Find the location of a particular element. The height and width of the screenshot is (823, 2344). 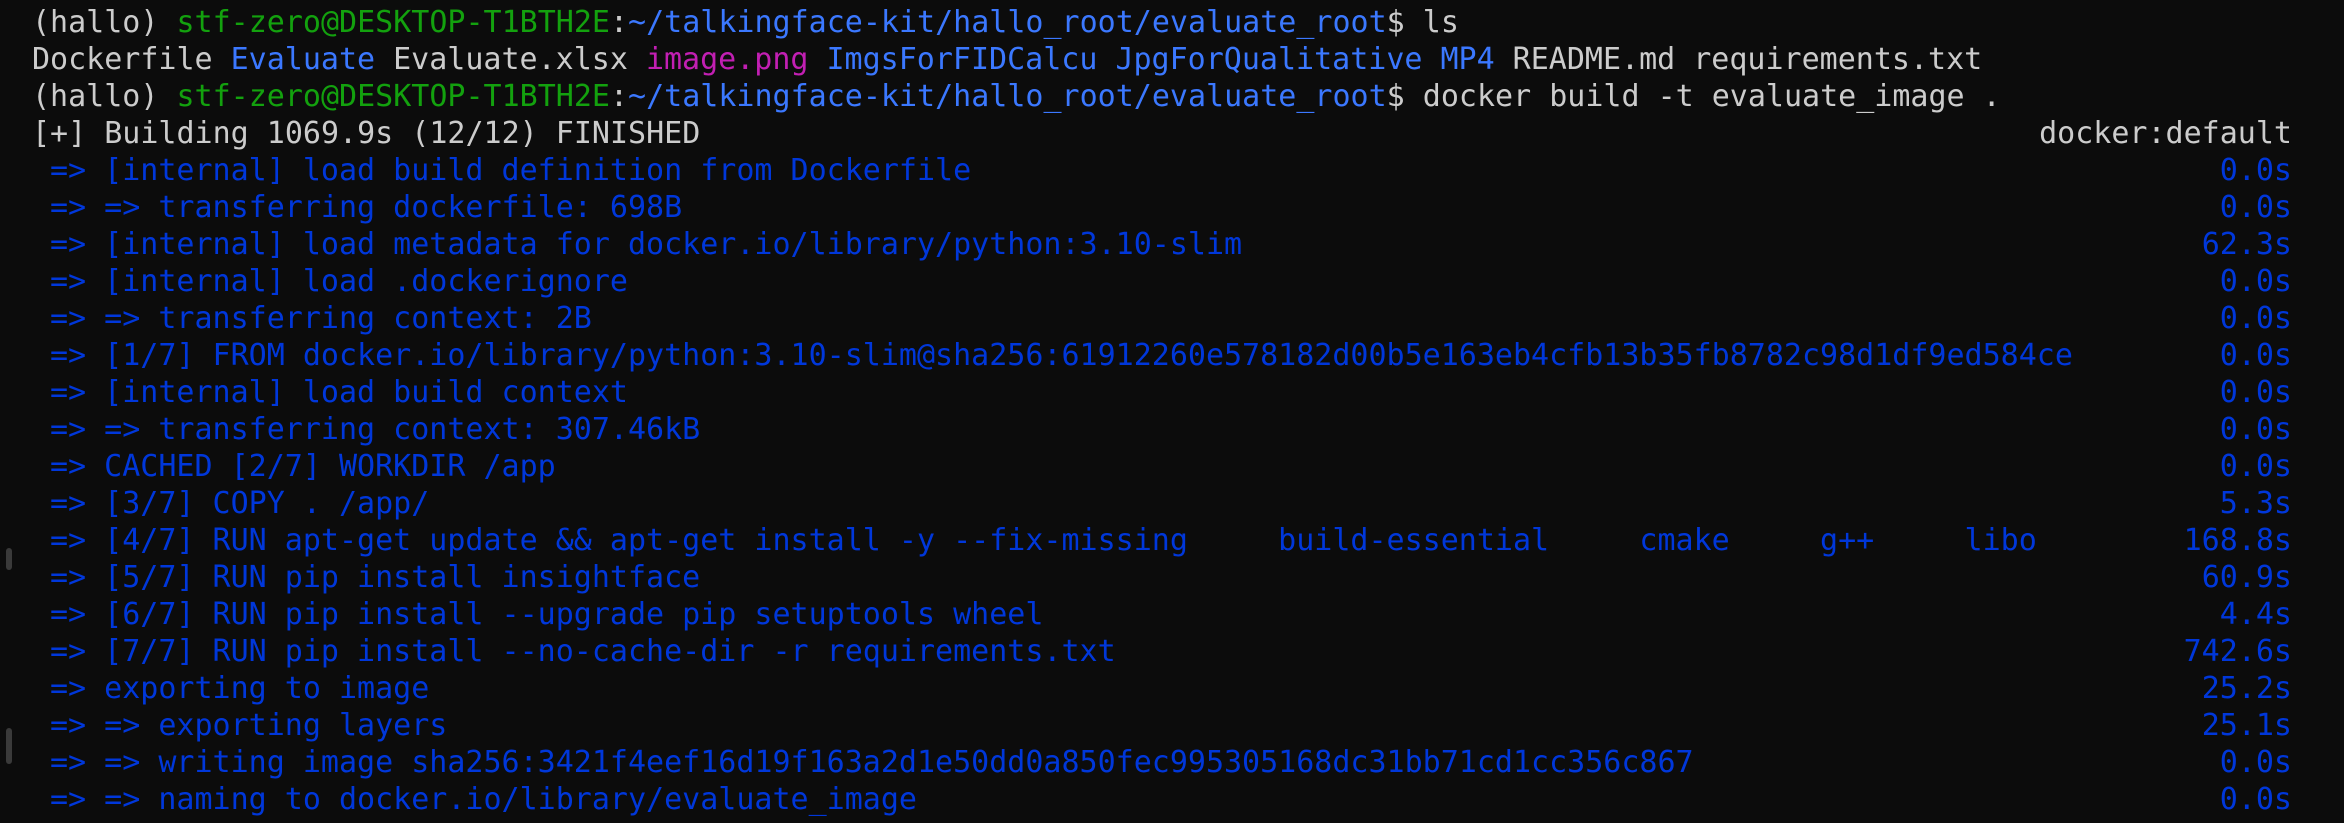

build-step-line: => [internal] load .dockerignore 0.0s is located at coordinates (1162, 281).